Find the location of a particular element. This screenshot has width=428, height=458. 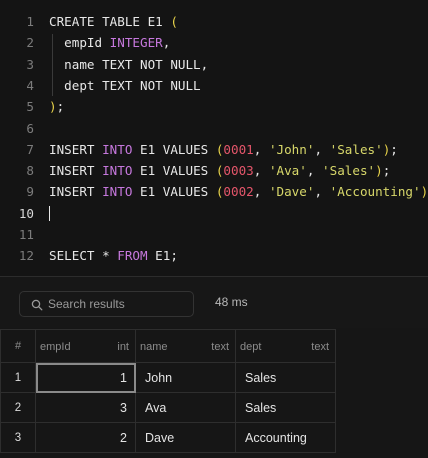

cell-empid: 3 is located at coordinates (85, 407).